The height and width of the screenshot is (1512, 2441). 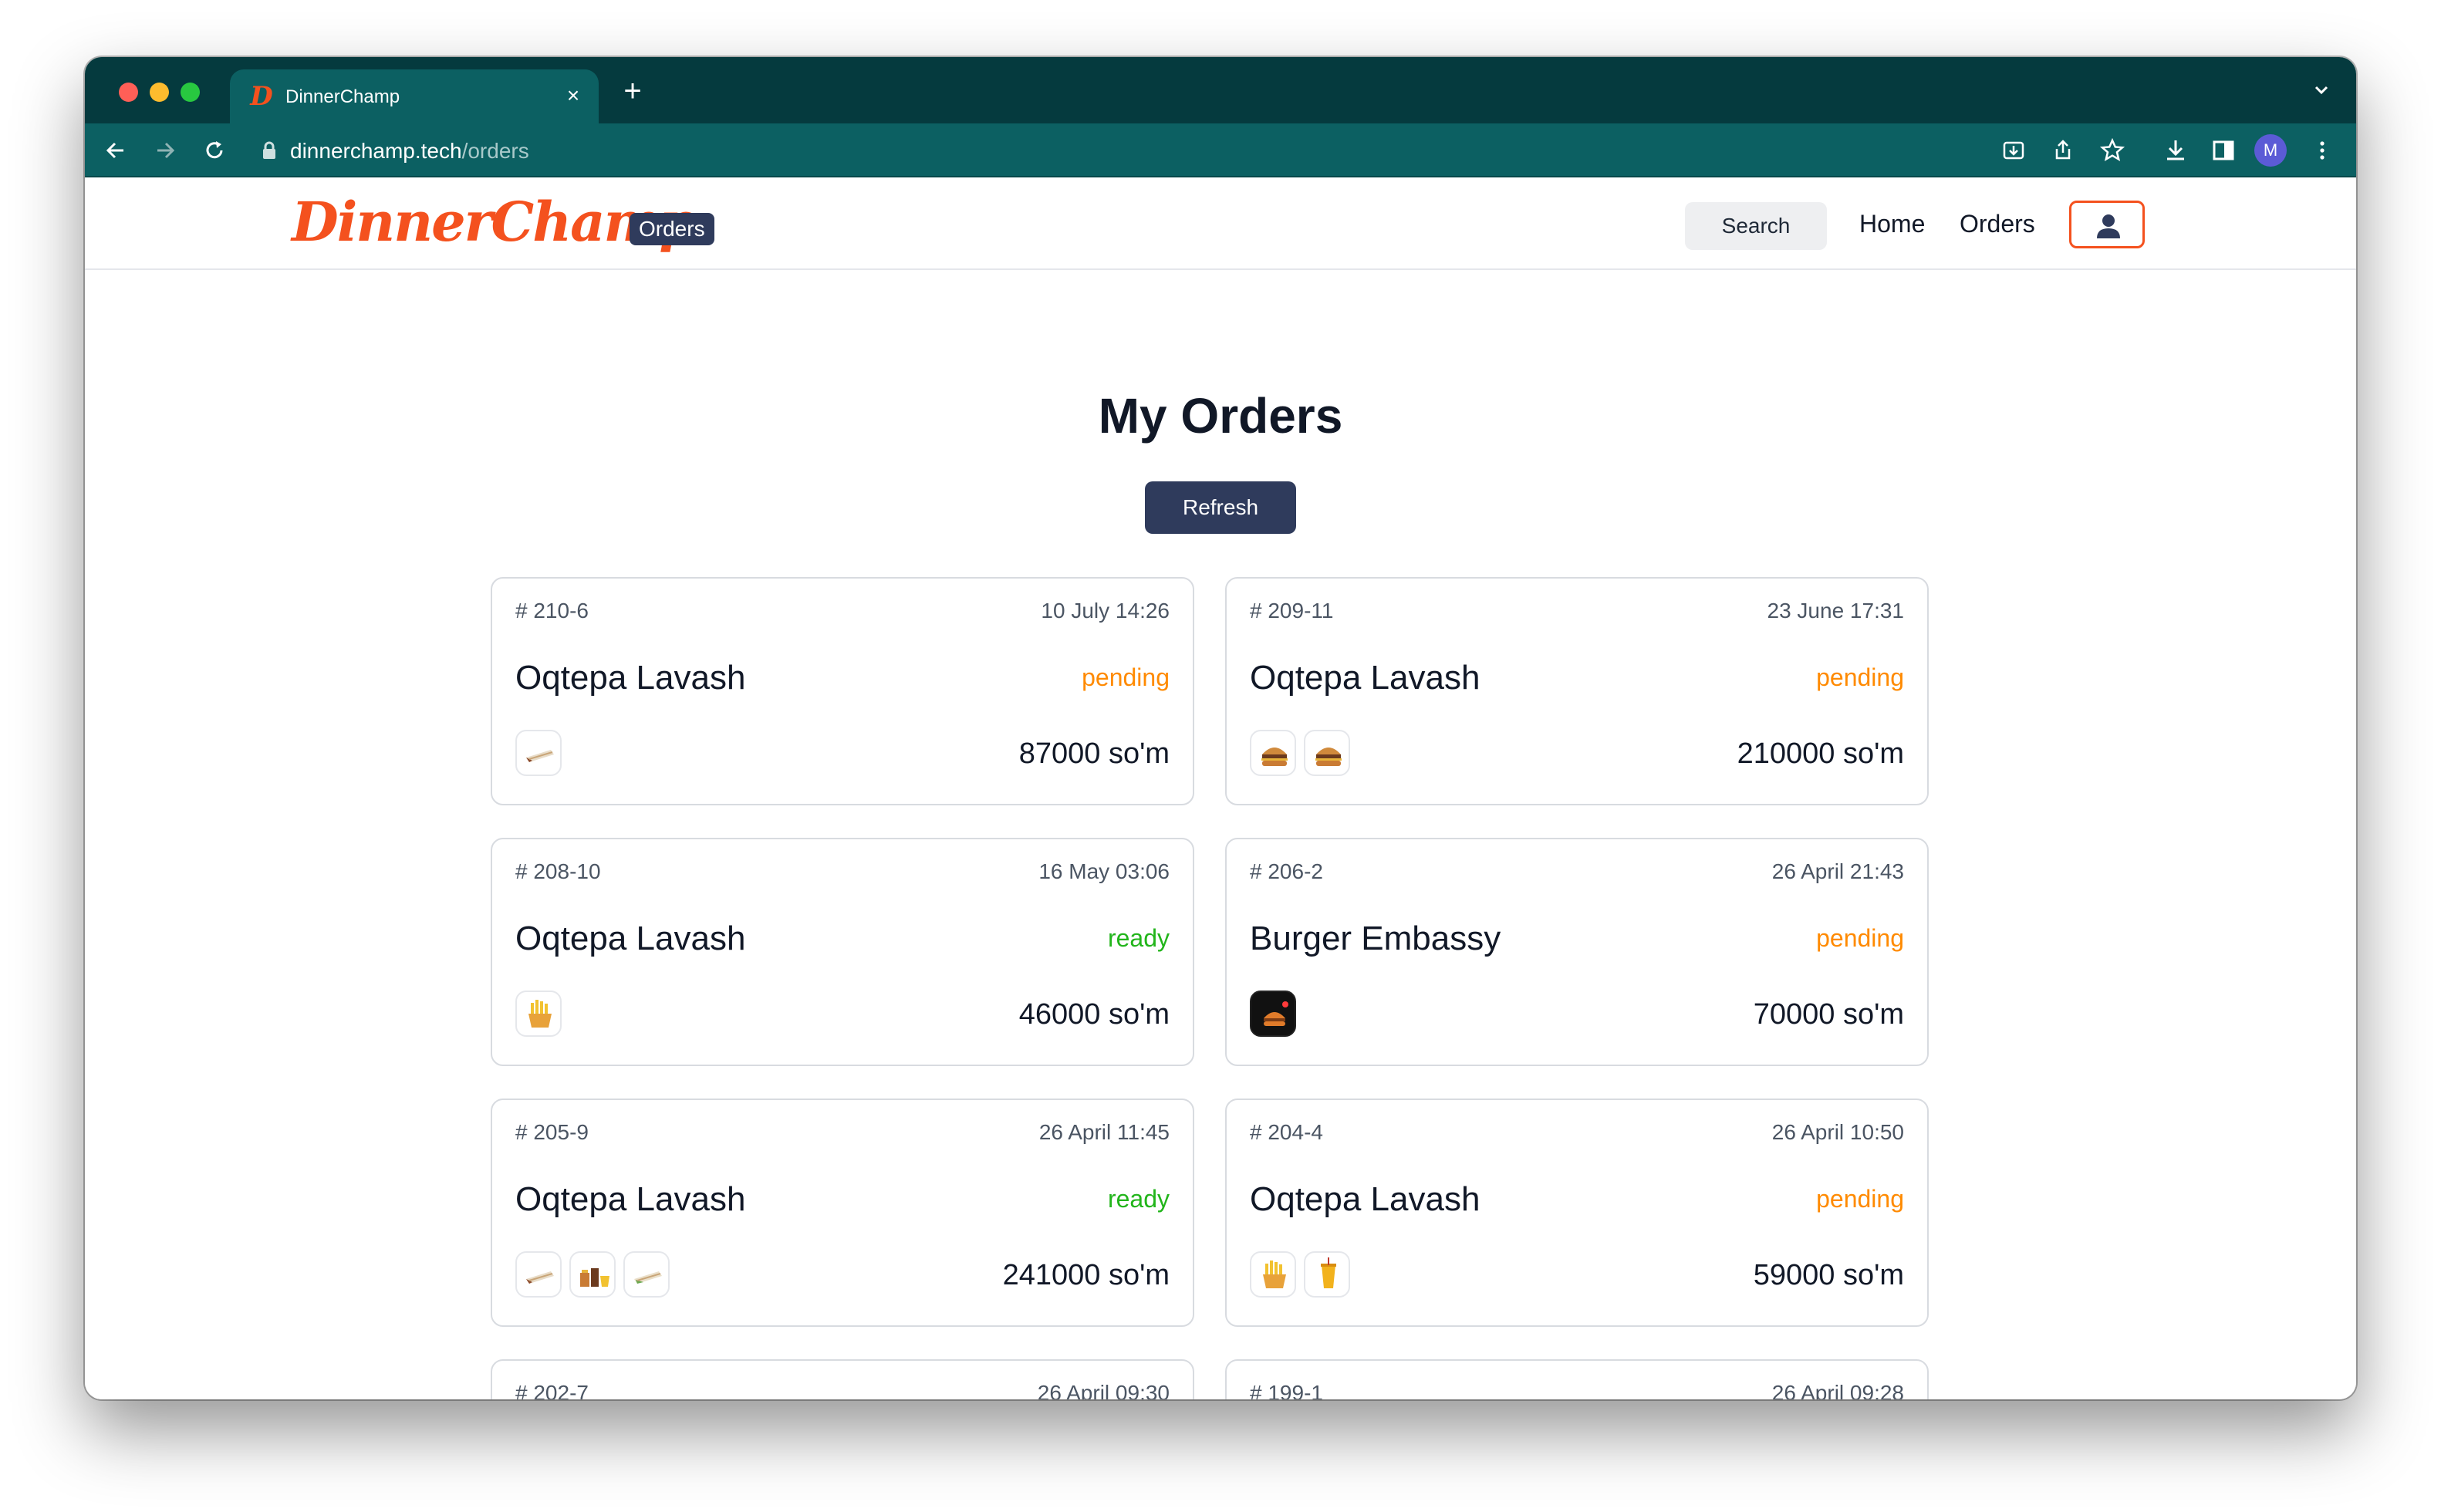 I want to click on url-path: /orders, so click(x=495, y=151).